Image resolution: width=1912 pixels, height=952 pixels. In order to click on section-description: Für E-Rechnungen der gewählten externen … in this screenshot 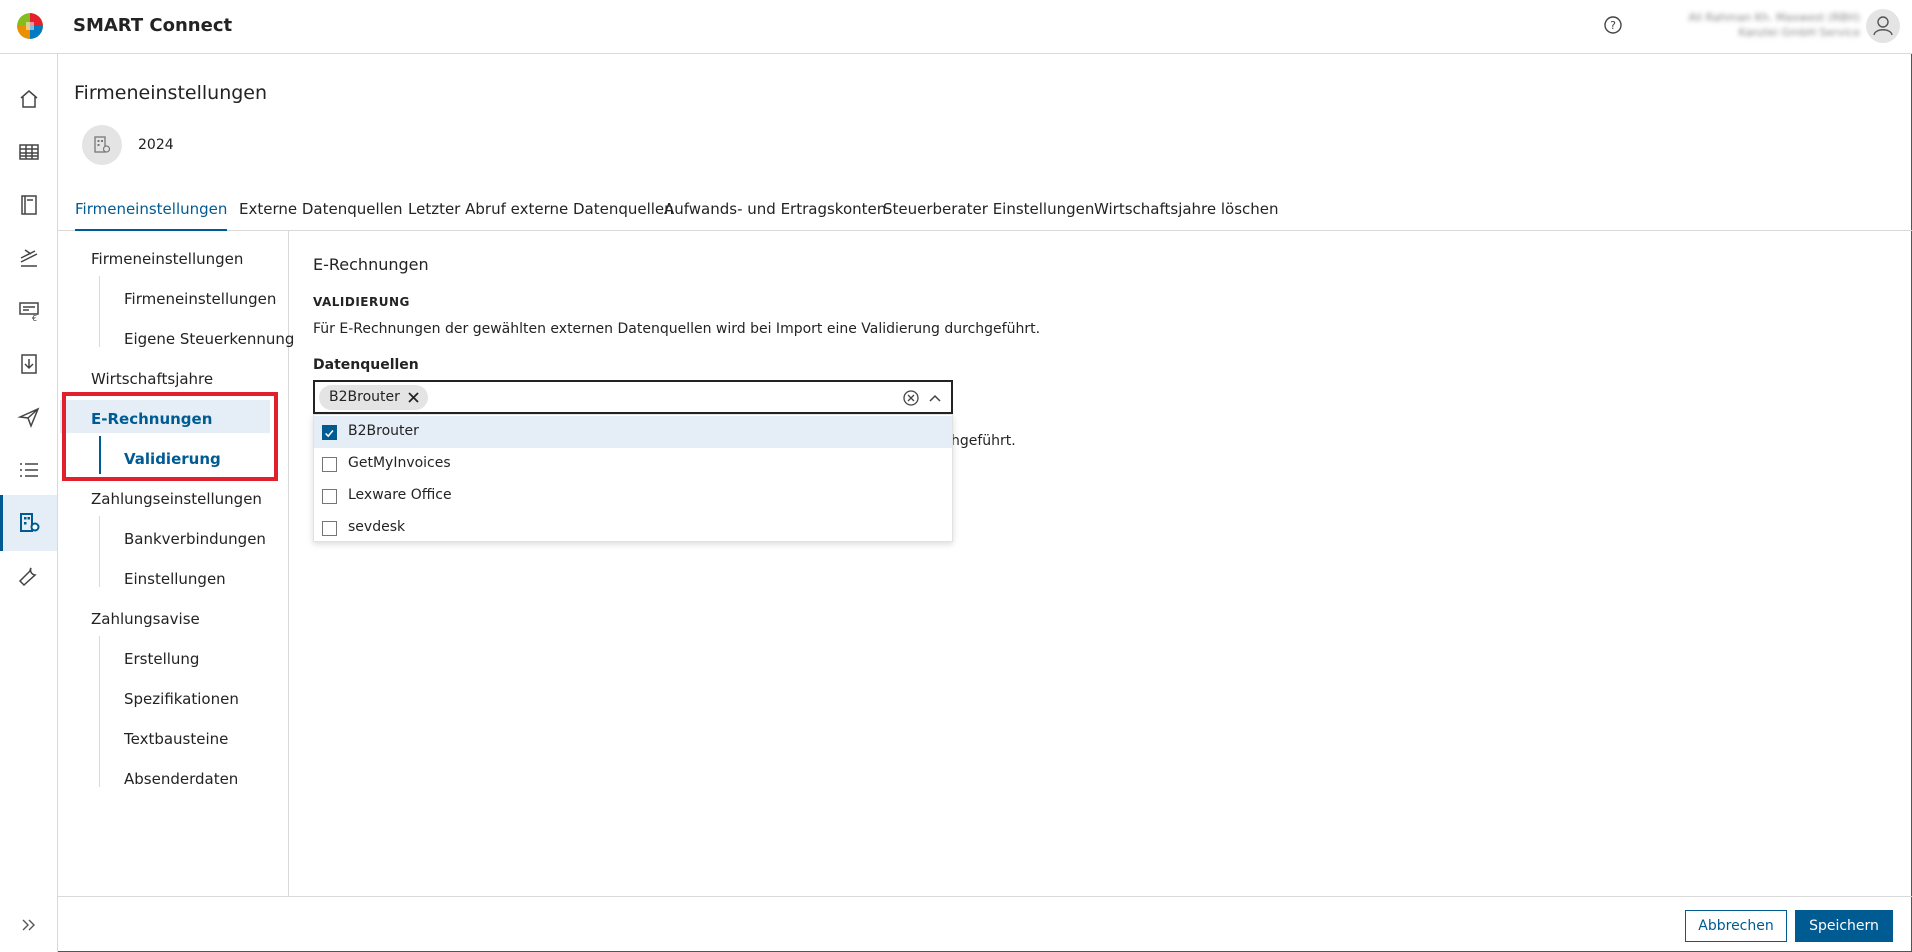, I will do `click(677, 329)`.